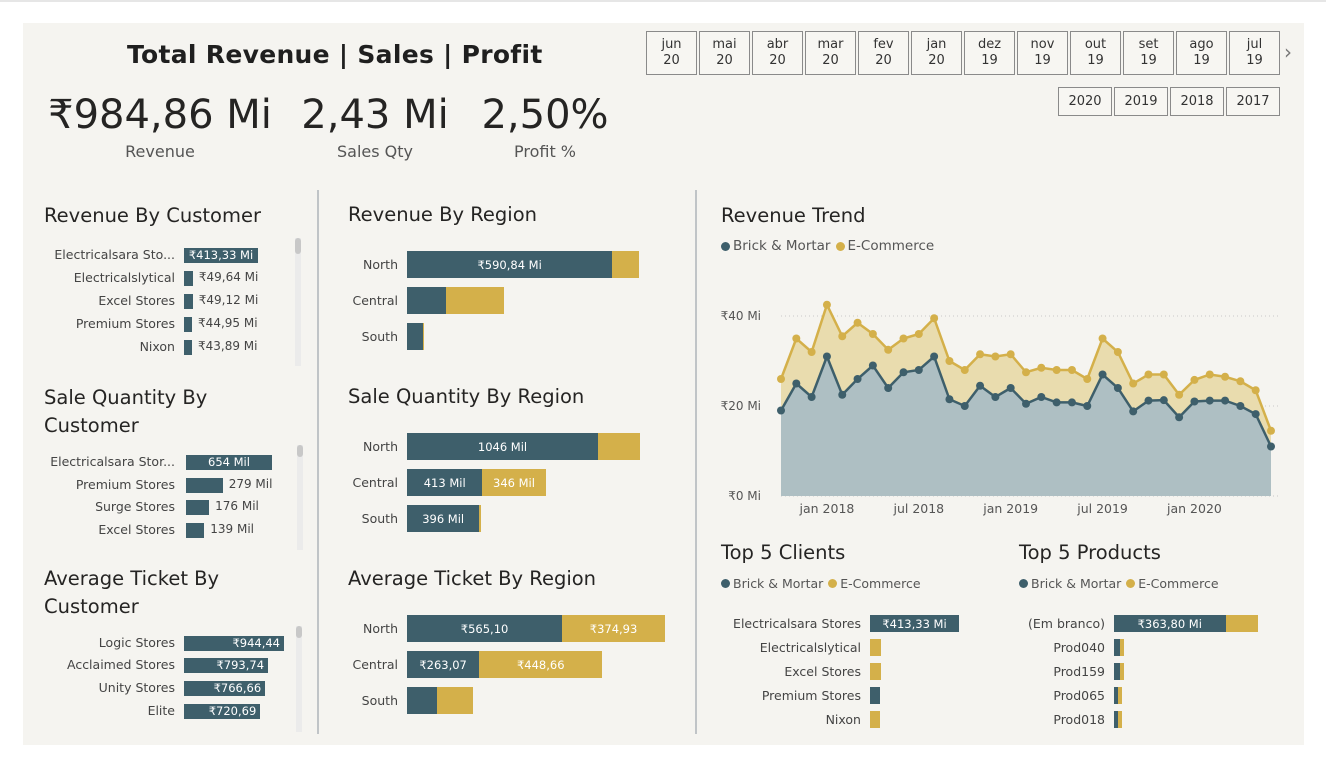 The height and width of the screenshot is (766, 1326). Describe the element at coordinates (725, 246) in the screenshot. I see `legend-dot-brick` at that location.